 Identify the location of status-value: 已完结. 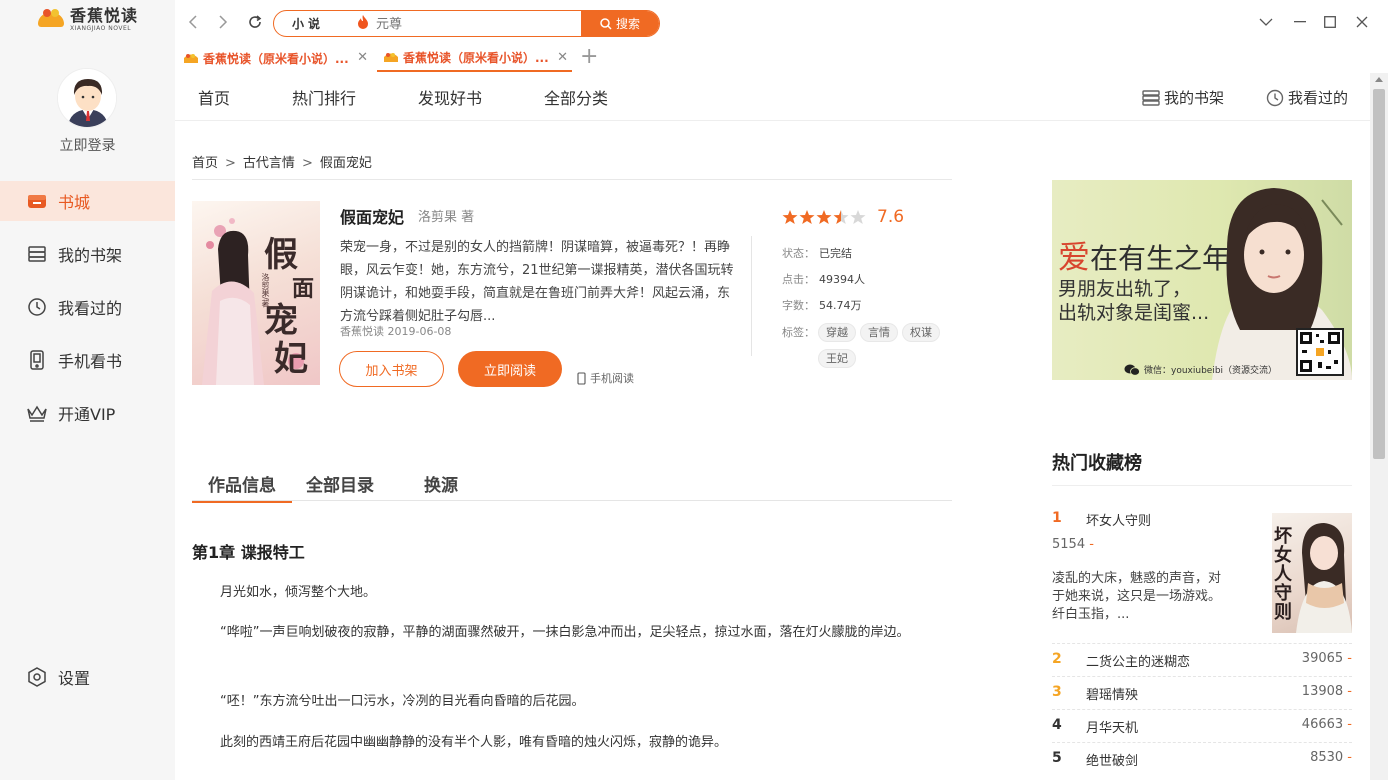
(835, 253).